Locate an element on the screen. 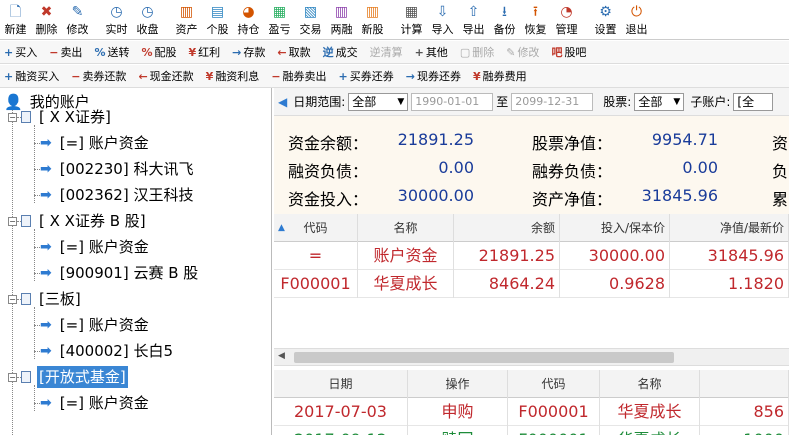  table-row: 2017-09-12赎回F000001华夏成长1000 is located at coordinates (531, 430).